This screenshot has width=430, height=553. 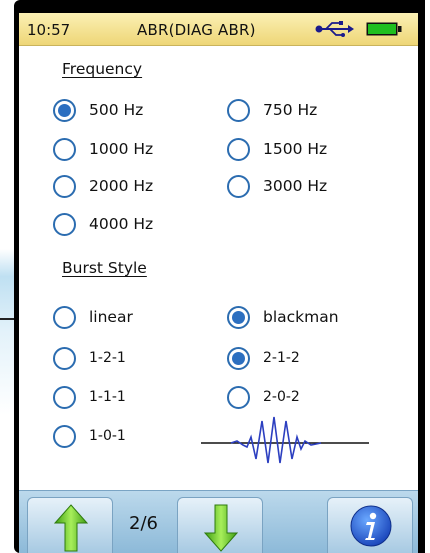 What do you see at coordinates (143, 523) in the screenshot?
I see `page-indicator: 2/6` at bounding box center [143, 523].